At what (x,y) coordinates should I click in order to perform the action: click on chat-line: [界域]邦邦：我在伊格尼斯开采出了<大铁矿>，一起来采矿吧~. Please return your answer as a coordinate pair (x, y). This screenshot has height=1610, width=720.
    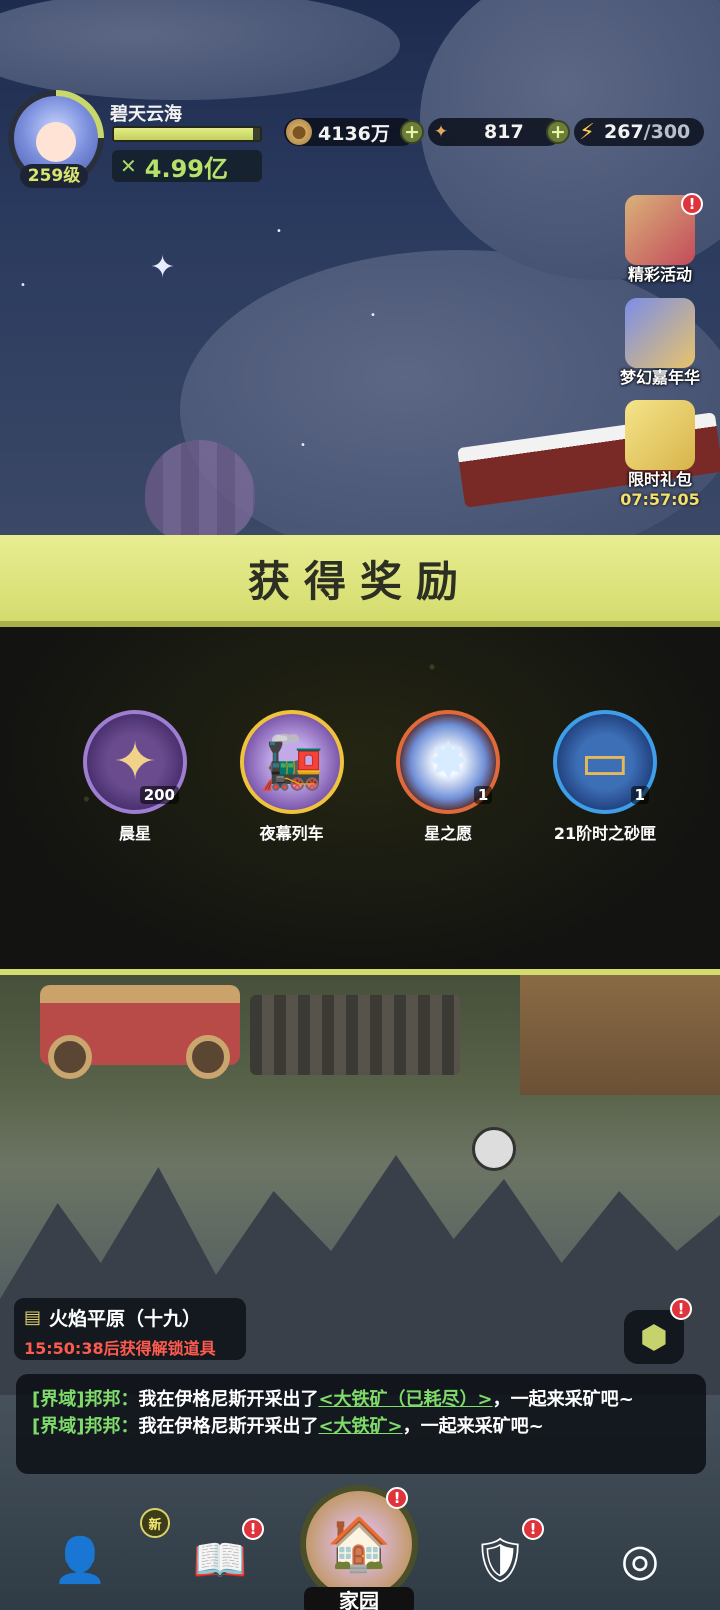
    Looking at the image, I should click on (361, 1426).